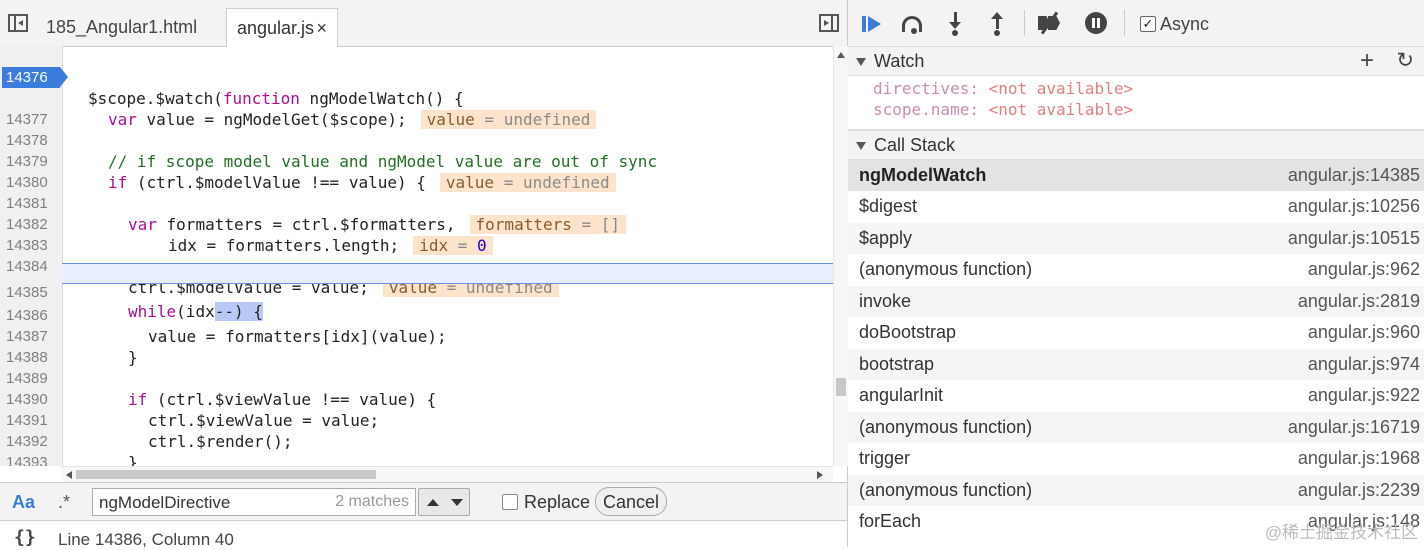 The image size is (1424, 550). I want to click on frame-function: ngModelWatch, so click(923, 175).